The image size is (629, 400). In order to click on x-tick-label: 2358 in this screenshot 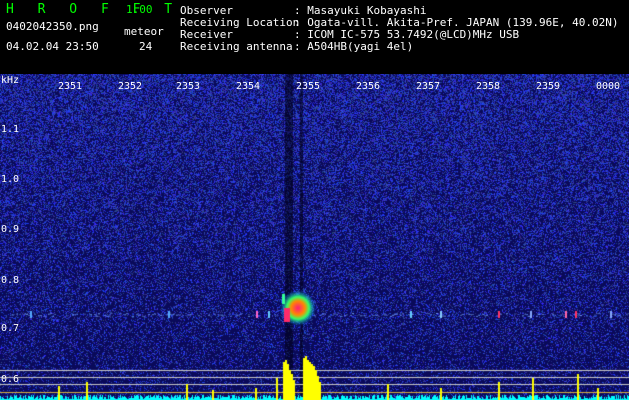, I will do `click(488, 86)`.